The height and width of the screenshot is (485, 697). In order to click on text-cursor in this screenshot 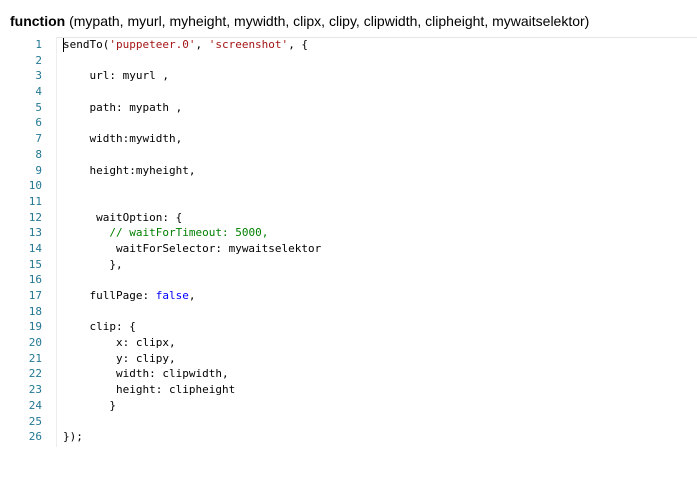, I will do `click(63, 45)`.